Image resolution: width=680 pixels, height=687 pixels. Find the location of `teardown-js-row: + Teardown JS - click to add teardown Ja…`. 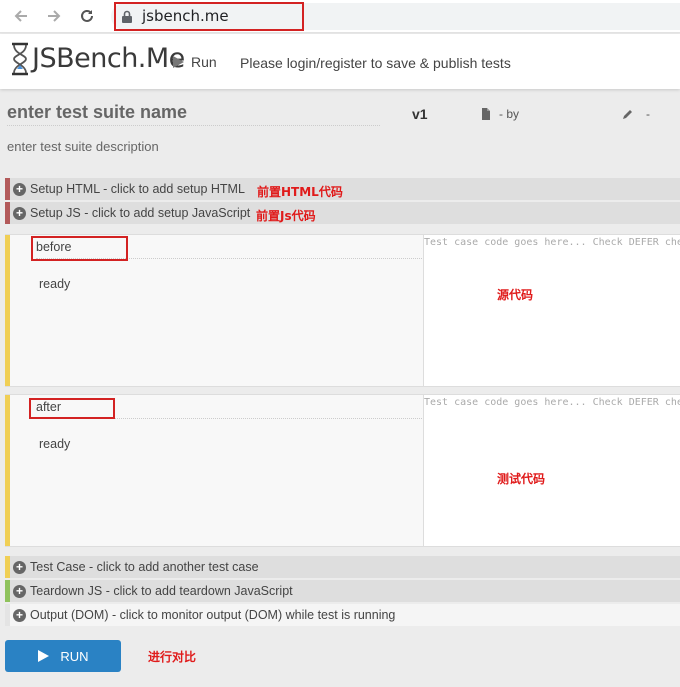

teardown-js-row: + Teardown JS - click to add teardown Ja… is located at coordinates (342, 591).